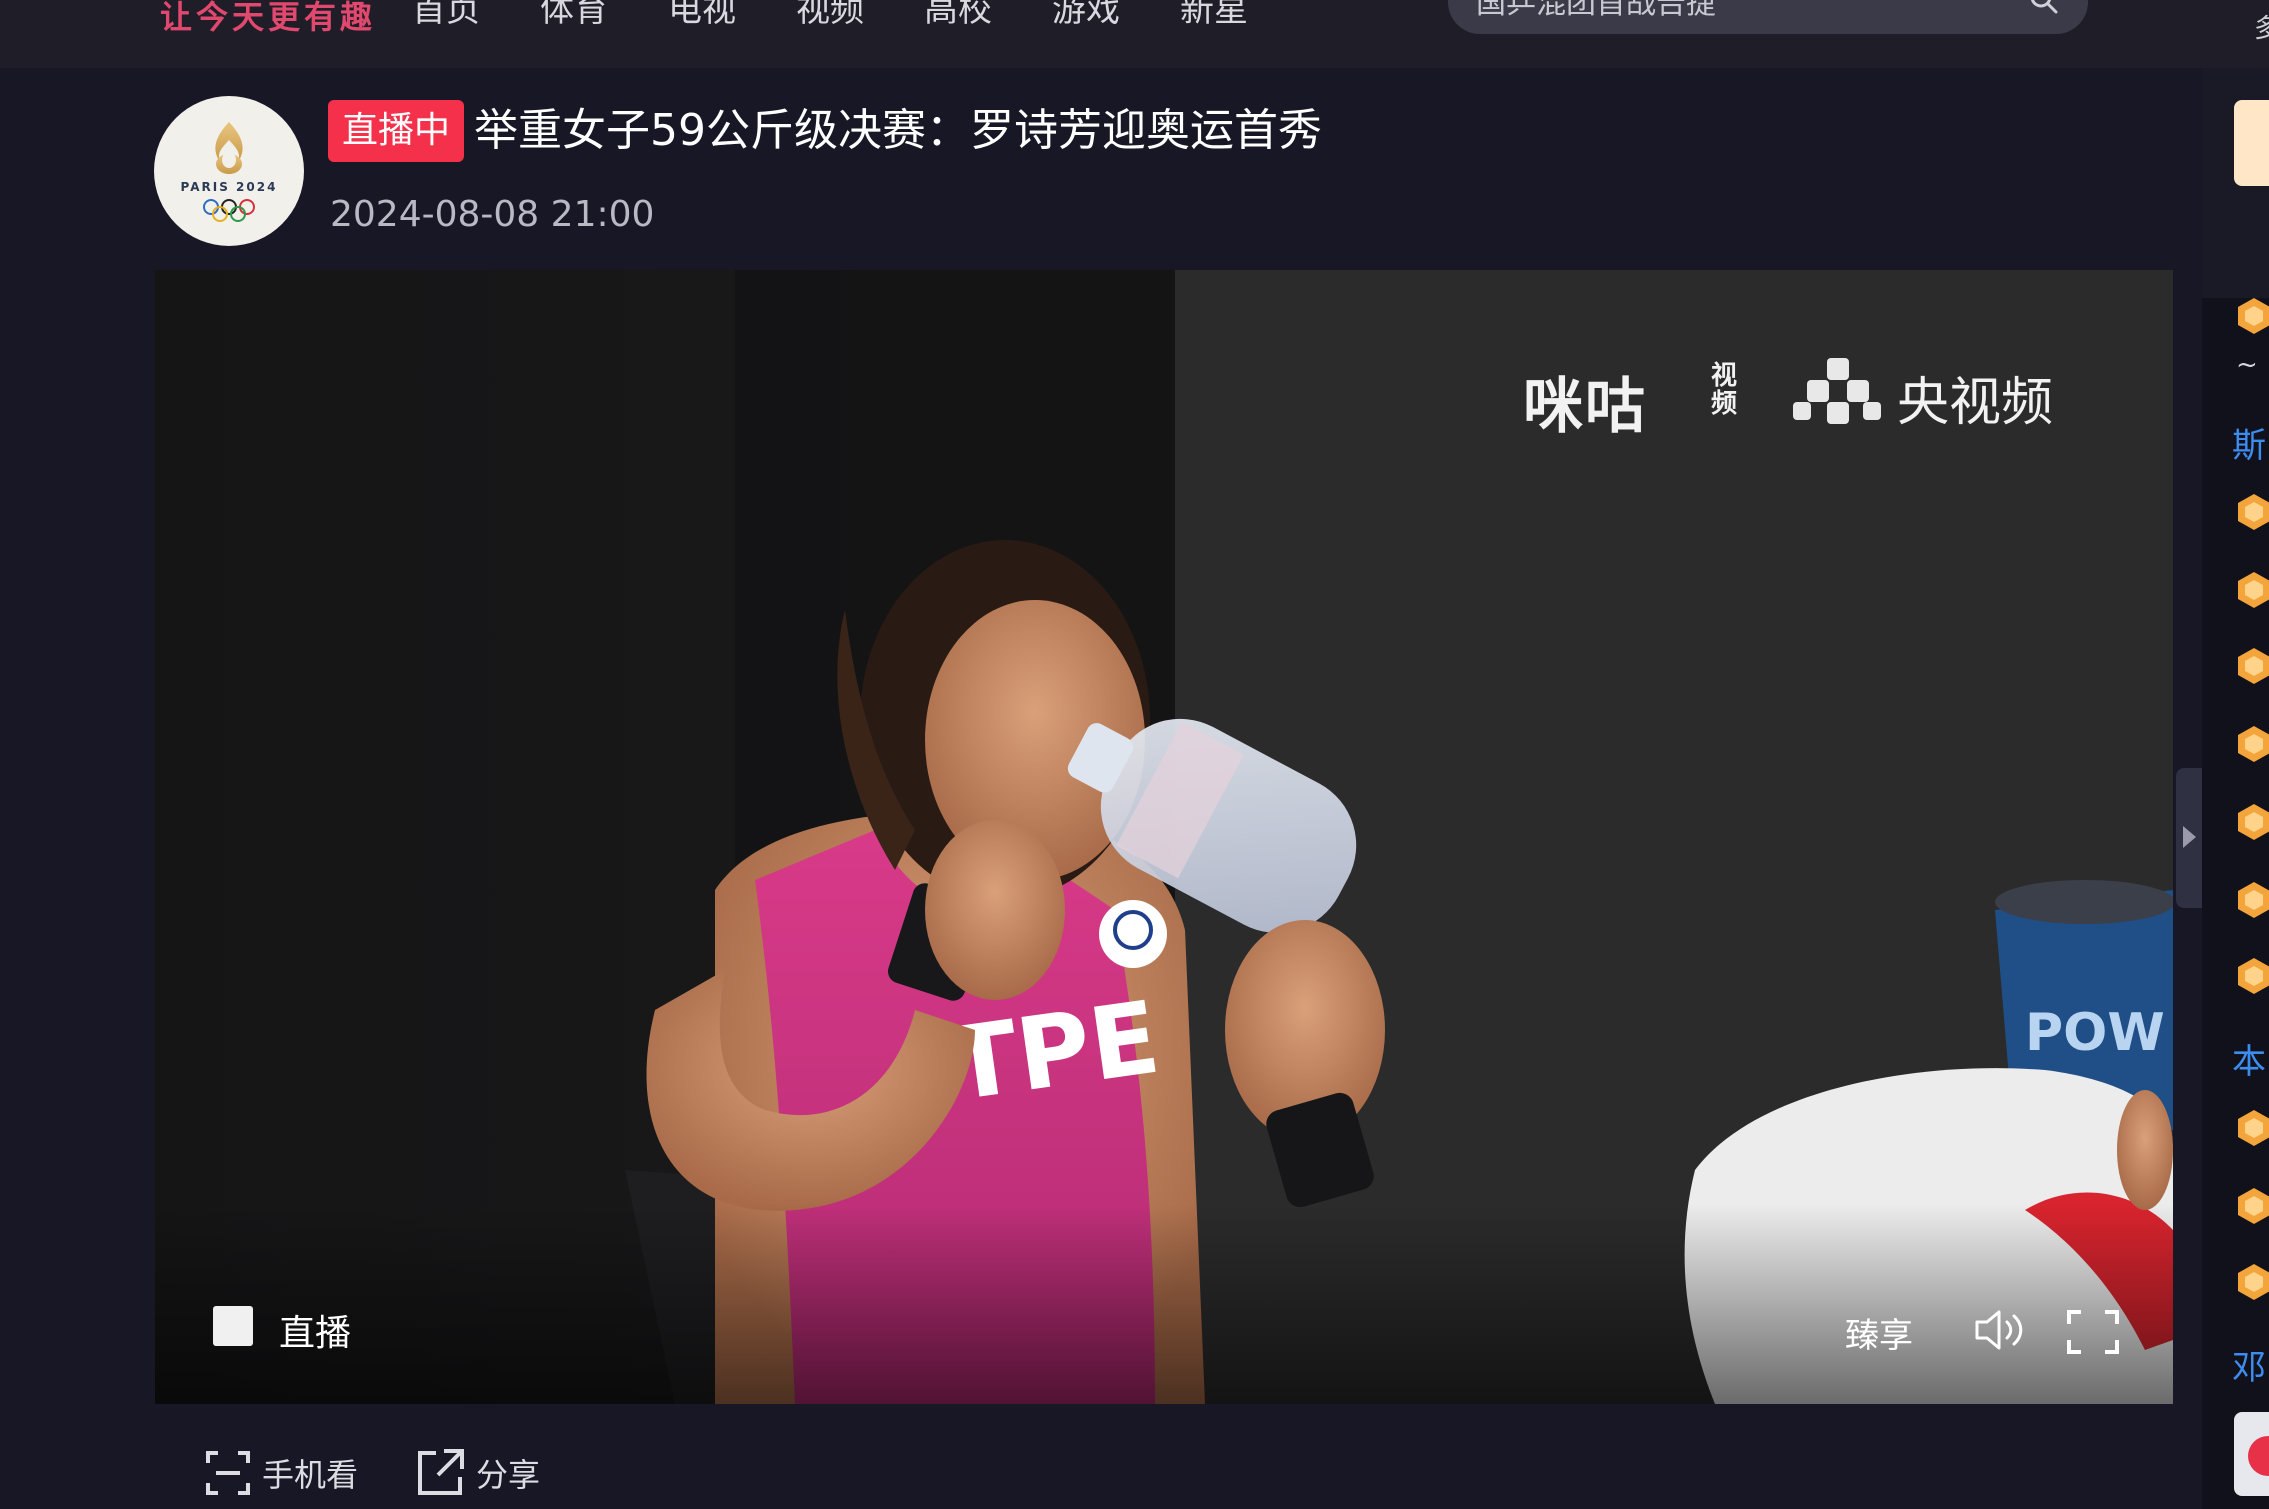  Describe the element at coordinates (233, 1326) in the screenshot. I see `stop-button` at that location.